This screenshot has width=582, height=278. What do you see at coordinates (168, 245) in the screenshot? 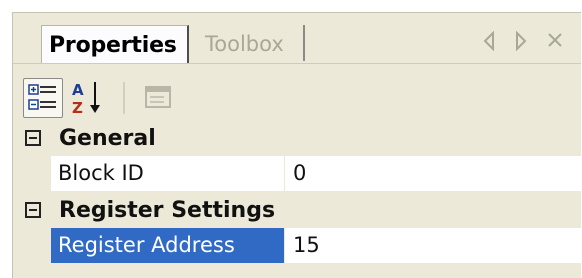
I see `property-name: Register Address` at bounding box center [168, 245].